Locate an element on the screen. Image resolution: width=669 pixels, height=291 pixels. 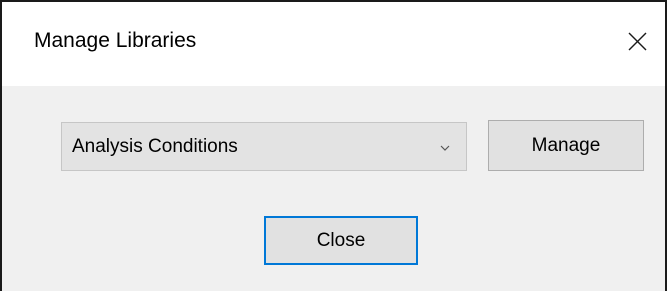
close-icon is located at coordinates (637, 41).